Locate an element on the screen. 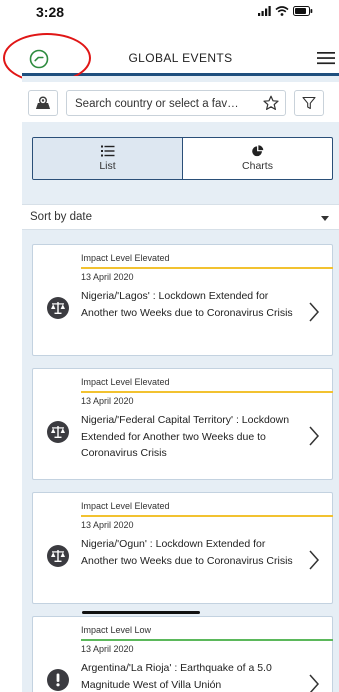 Image resolution: width=339 pixels, height=692 pixels. tab-charts: Charts is located at coordinates (257, 158).